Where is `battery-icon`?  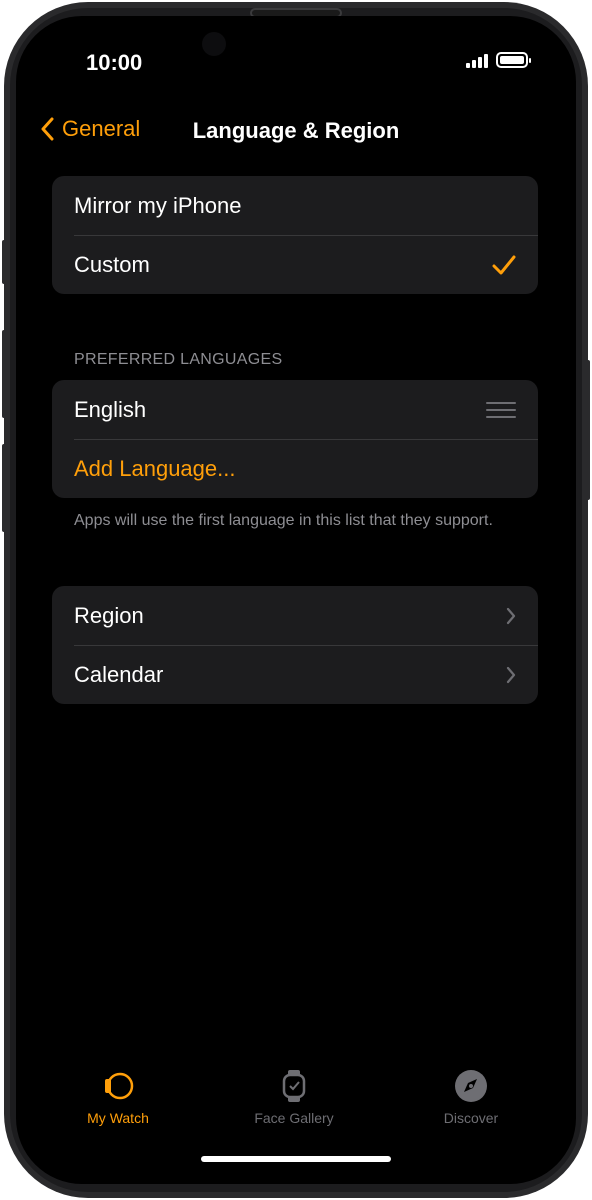 battery-icon is located at coordinates (513, 60).